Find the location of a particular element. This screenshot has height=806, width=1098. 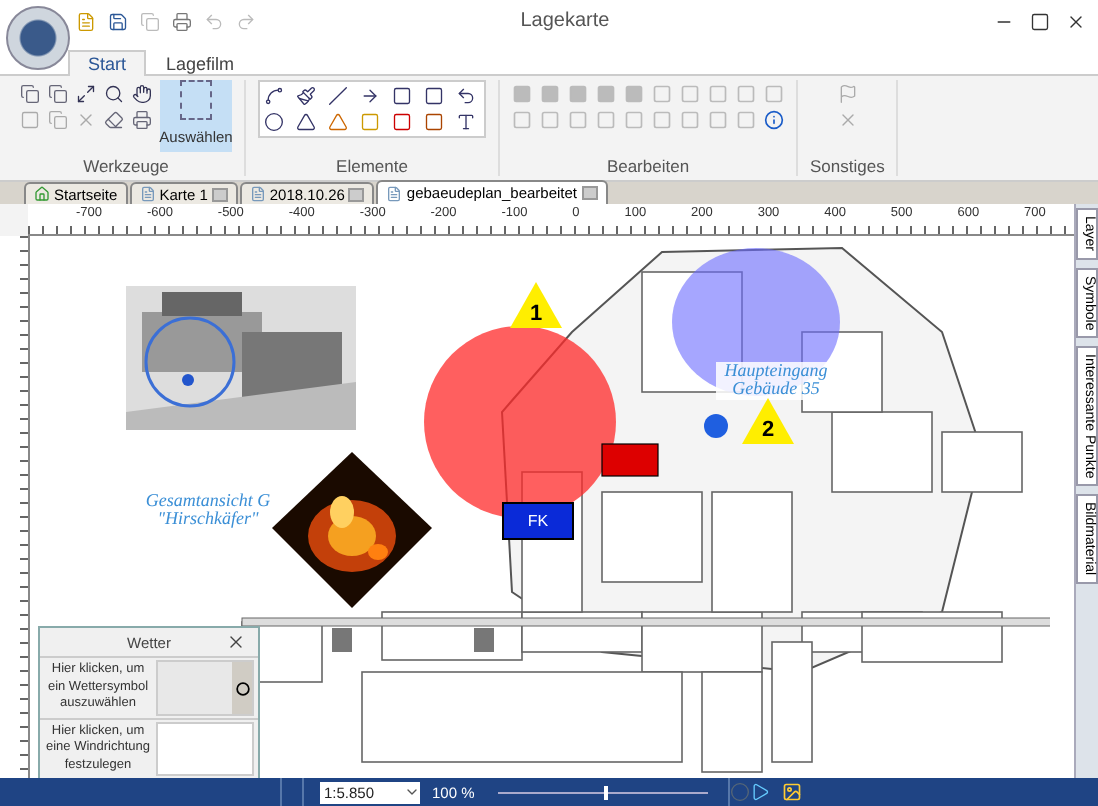

curve-icon is located at coordinates (274, 96).